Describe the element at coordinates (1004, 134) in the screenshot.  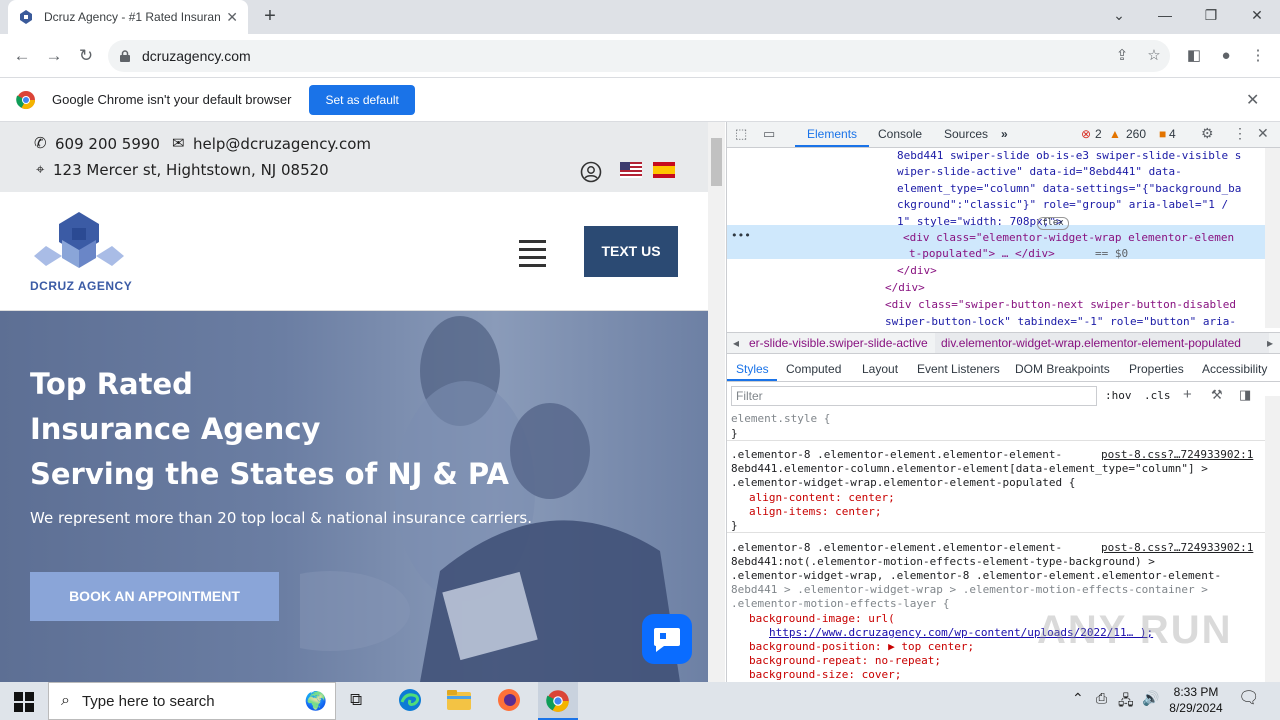
I see `more-tabs-icon: »` at that location.